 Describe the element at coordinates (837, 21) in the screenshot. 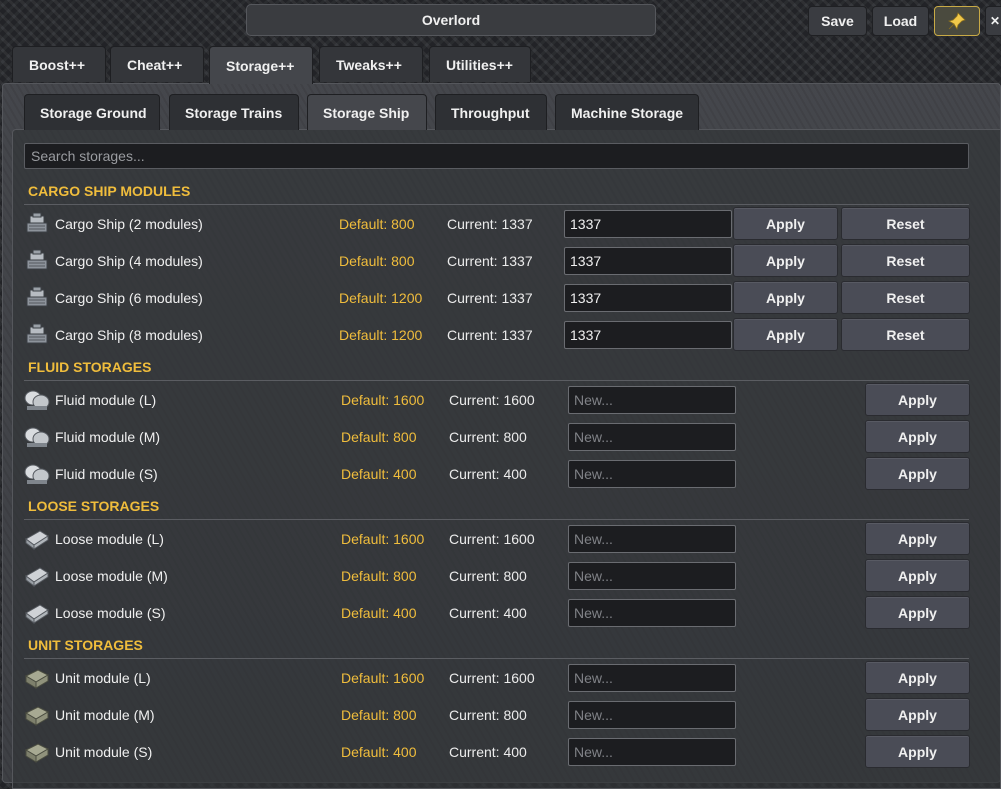

I see `save-button: Save` at that location.